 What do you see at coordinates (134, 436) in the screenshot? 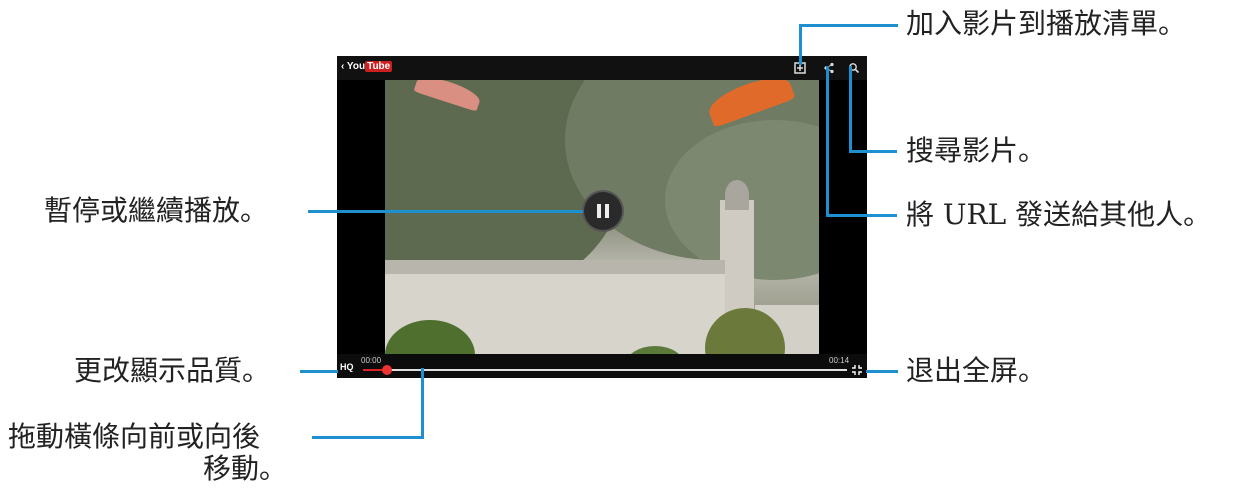
I see `callout-drag-line1: 拖動橫條向前或向後` at bounding box center [134, 436].